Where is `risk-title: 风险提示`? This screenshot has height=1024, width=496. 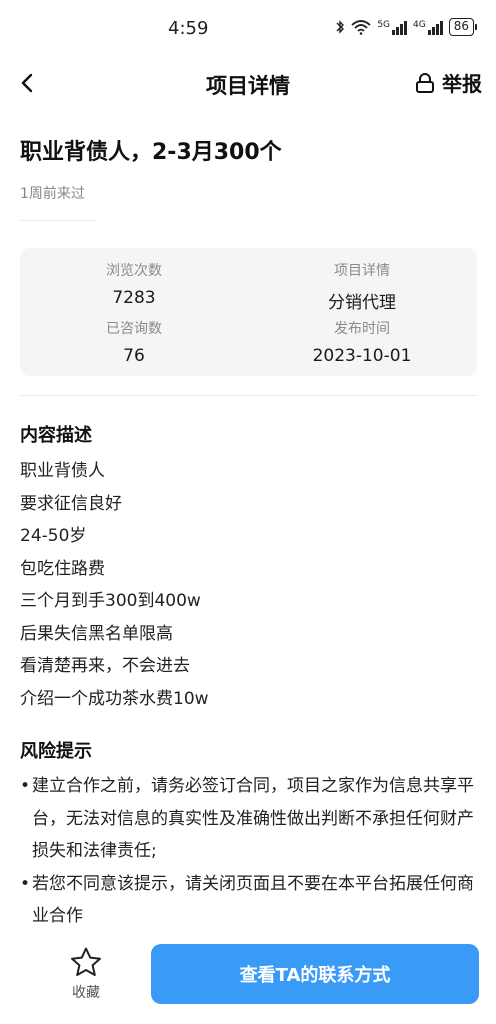
risk-title: 风险提示 is located at coordinates (56, 751).